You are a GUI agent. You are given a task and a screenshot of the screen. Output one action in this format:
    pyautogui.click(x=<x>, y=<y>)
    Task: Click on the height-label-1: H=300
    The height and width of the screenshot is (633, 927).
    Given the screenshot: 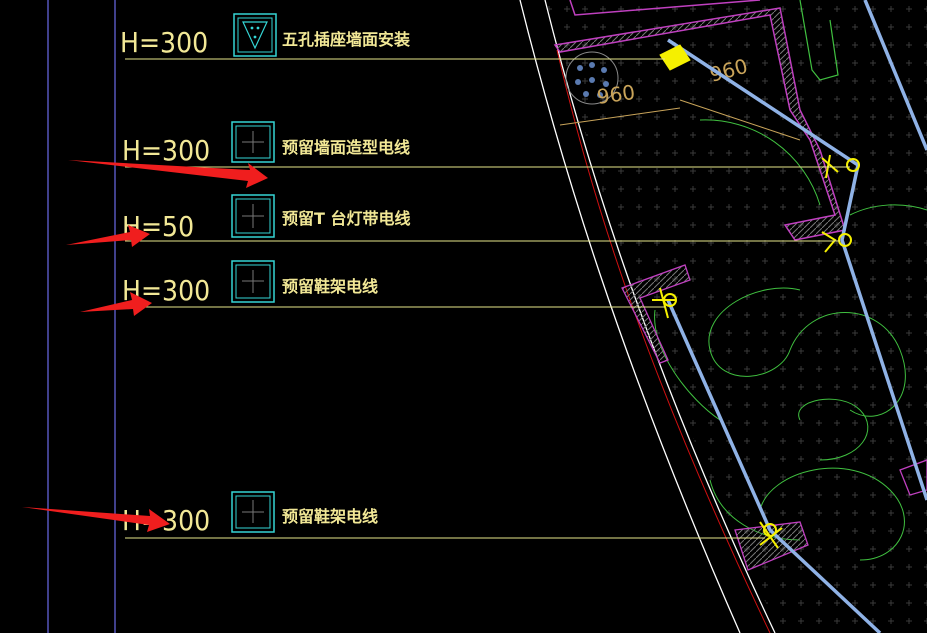 What is the action you would take?
    pyautogui.click(x=164, y=42)
    